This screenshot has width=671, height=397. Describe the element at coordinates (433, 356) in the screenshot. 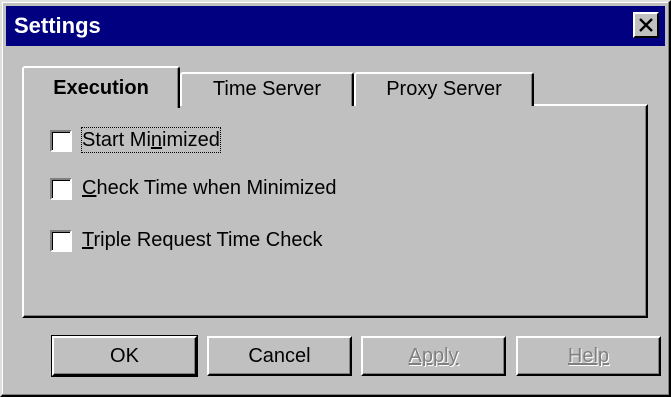

I see `apply-button: Apply` at that location.